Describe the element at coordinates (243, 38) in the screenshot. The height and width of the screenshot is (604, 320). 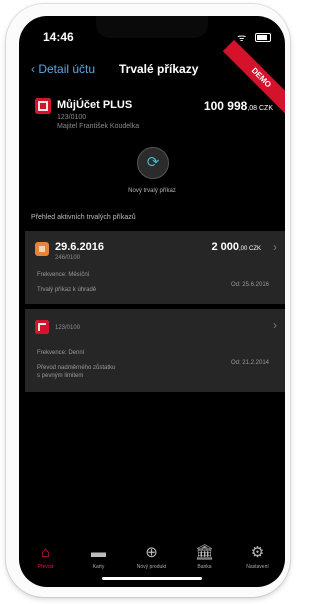
I see `wifi-icon: ᯤ` at that location.